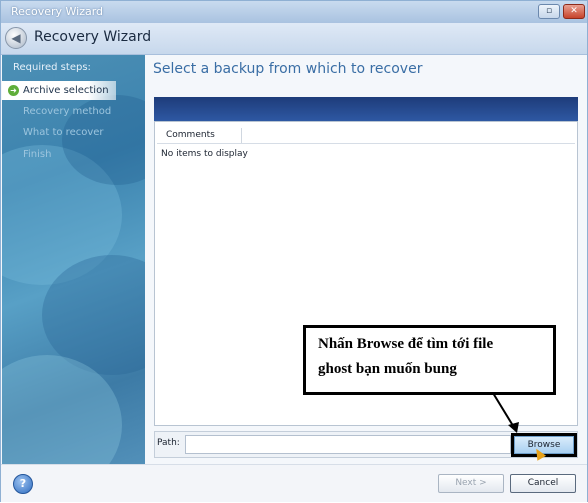  What do you see at coordinates (16, 38) in the screenshot?
I see `back-arrow-icon: ◀` at bounding box center [16, 38].